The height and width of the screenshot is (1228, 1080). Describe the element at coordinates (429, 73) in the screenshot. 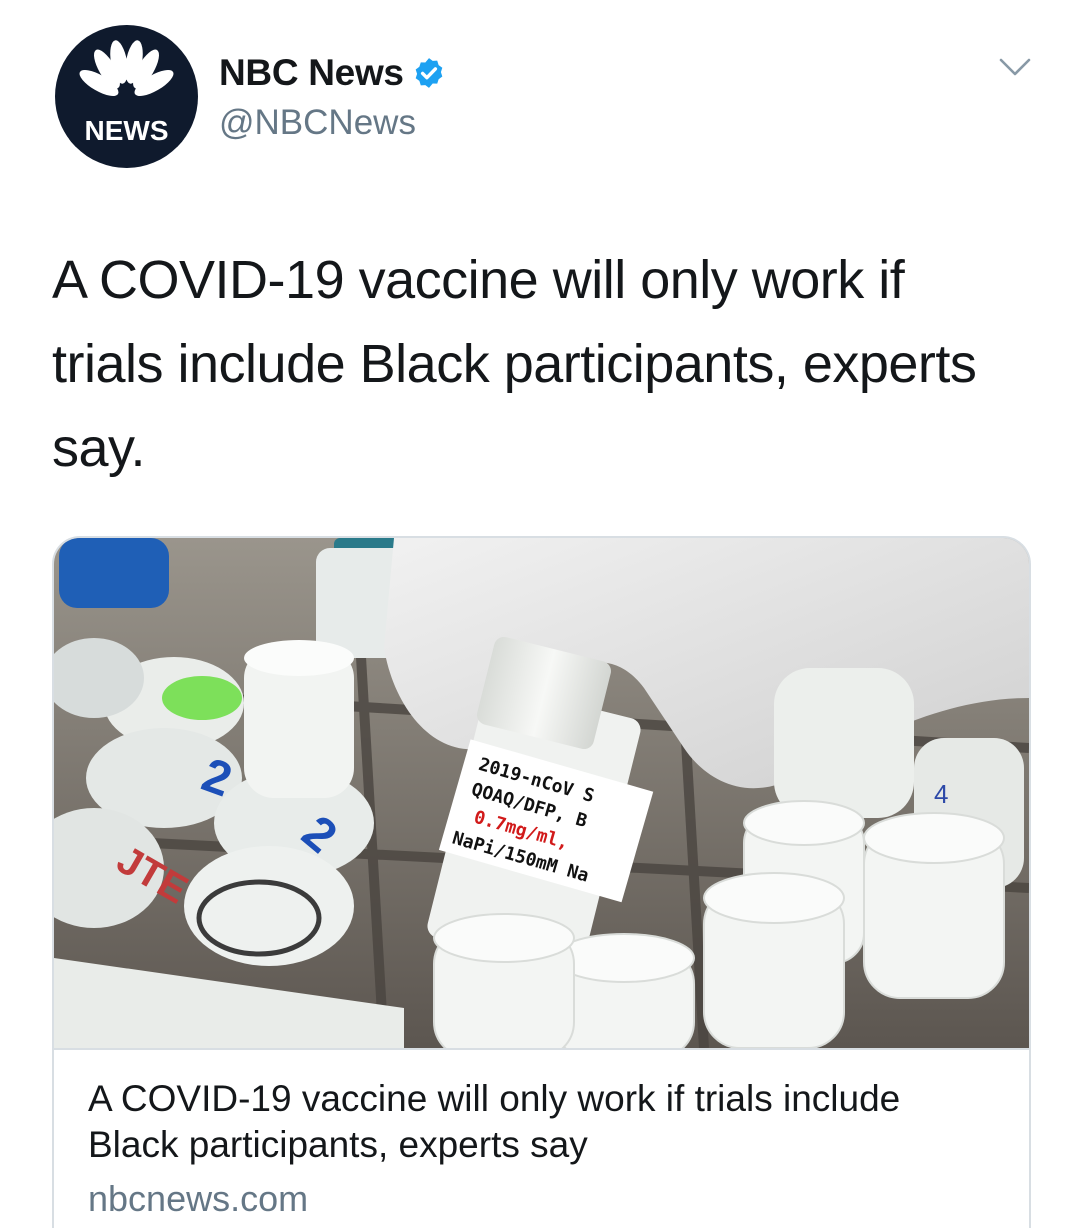

I see `verified-badge-icon` at that location.